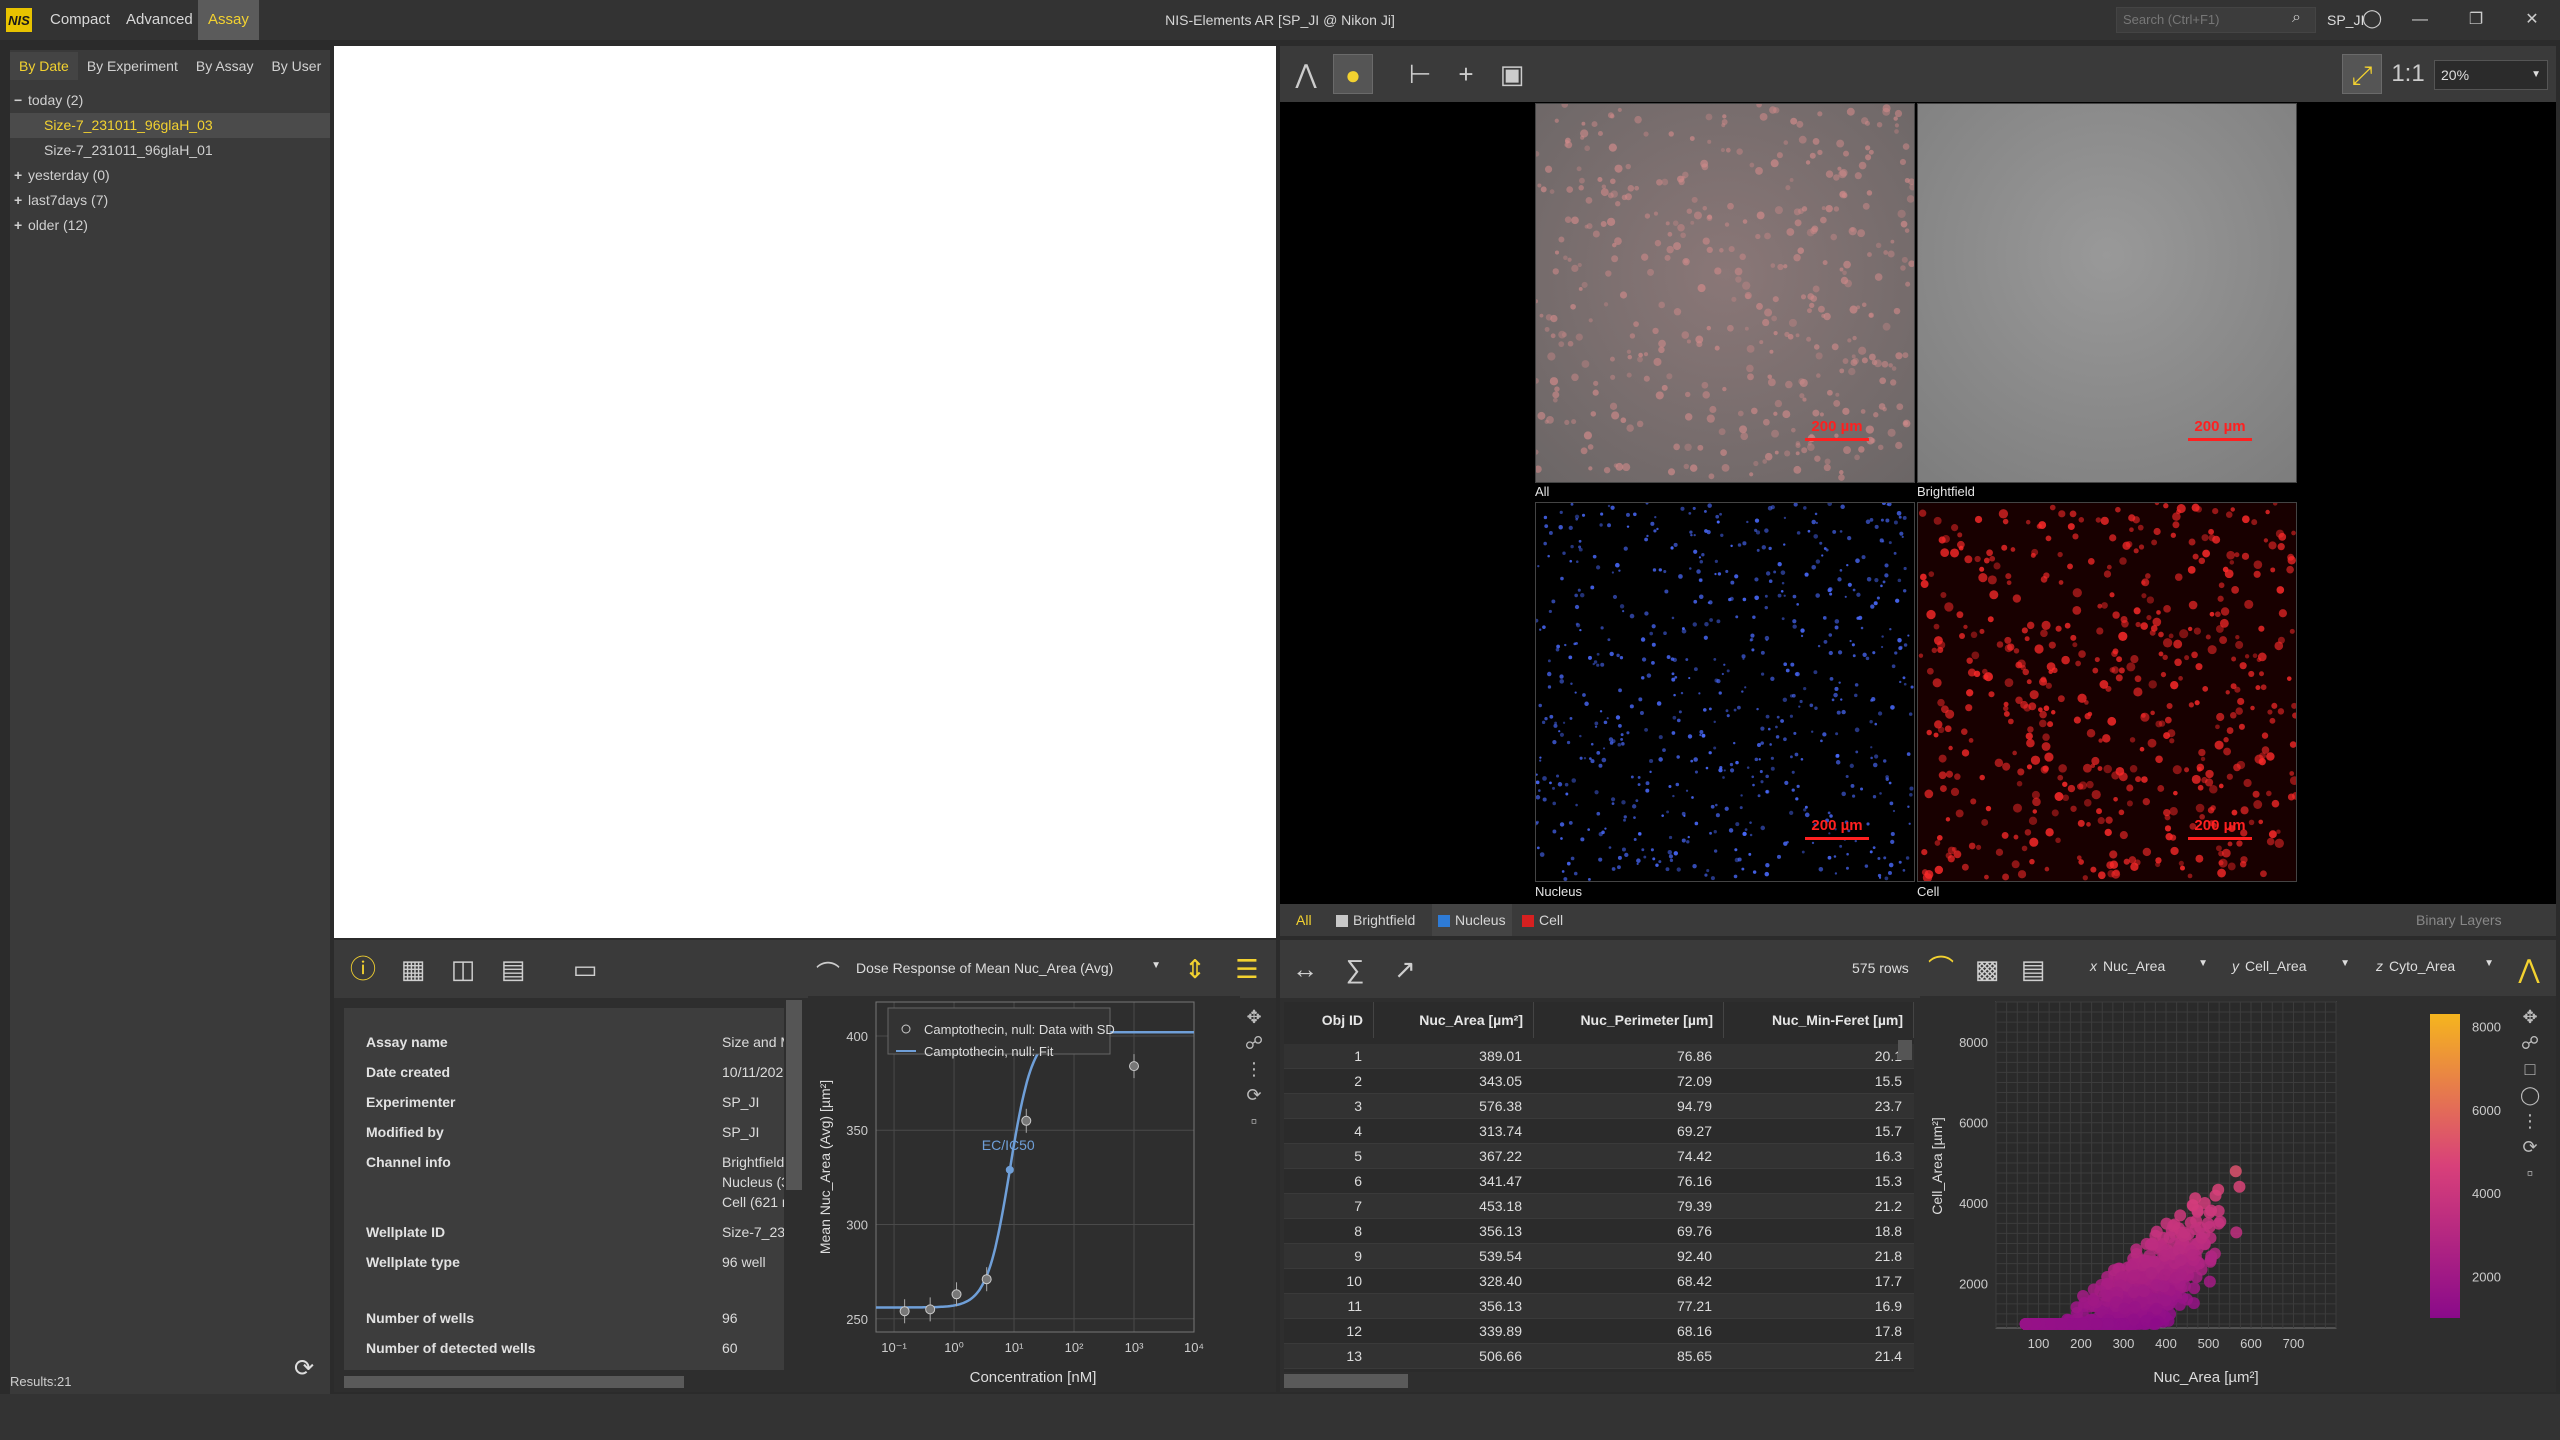 This screenshot has height=1440, width=2560. I want to click on table-row: 8 356.13 69.76 18.8, so click(1599, 1231).